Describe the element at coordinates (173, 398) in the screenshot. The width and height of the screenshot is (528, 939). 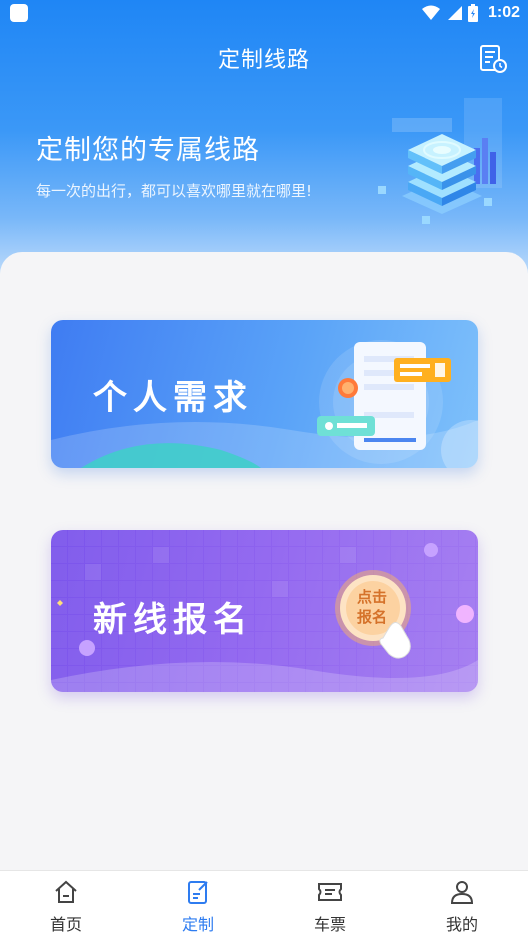
I see `personal-needs-label: 个人需求` at that location.